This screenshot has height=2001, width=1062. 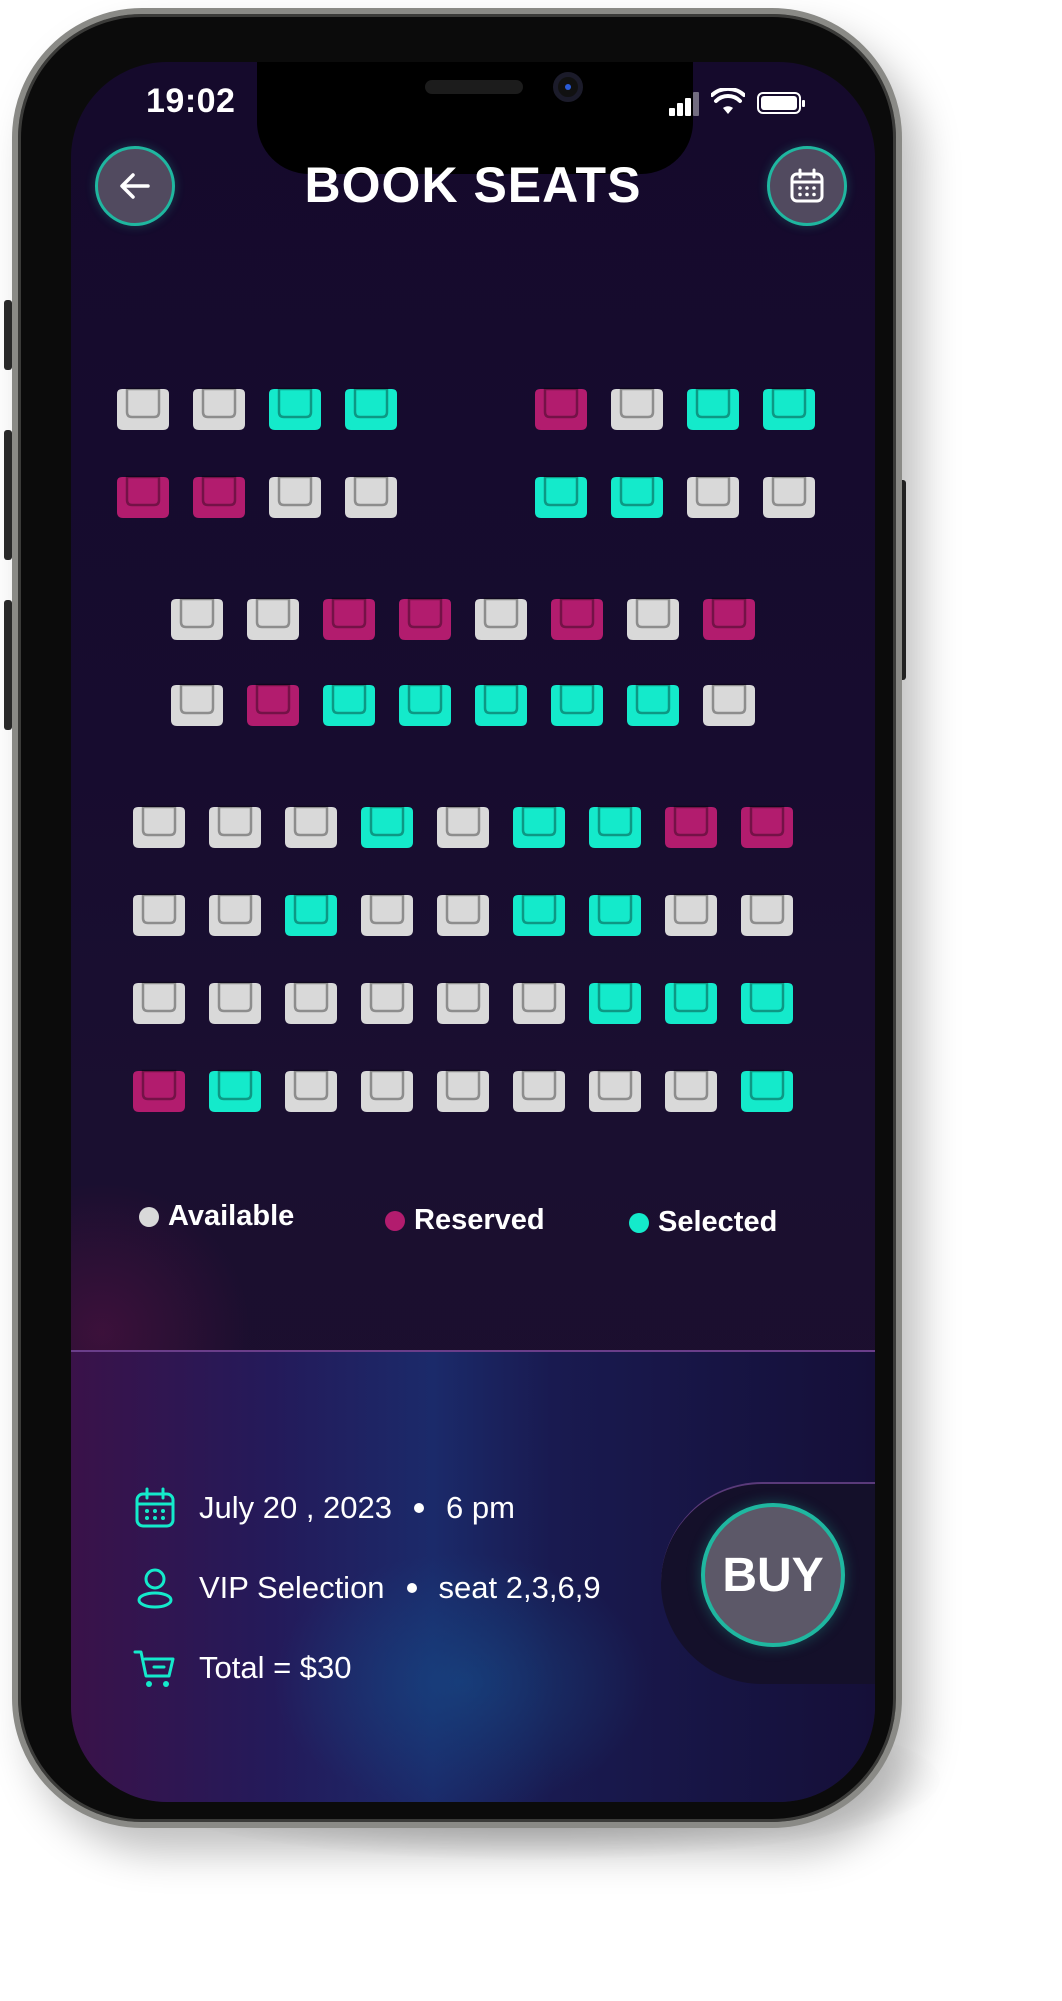 What do you see at coordinates (473, 185) in the screenshot?
I see `page-title: BOOK SEATS` at bounding box center [473, 185].